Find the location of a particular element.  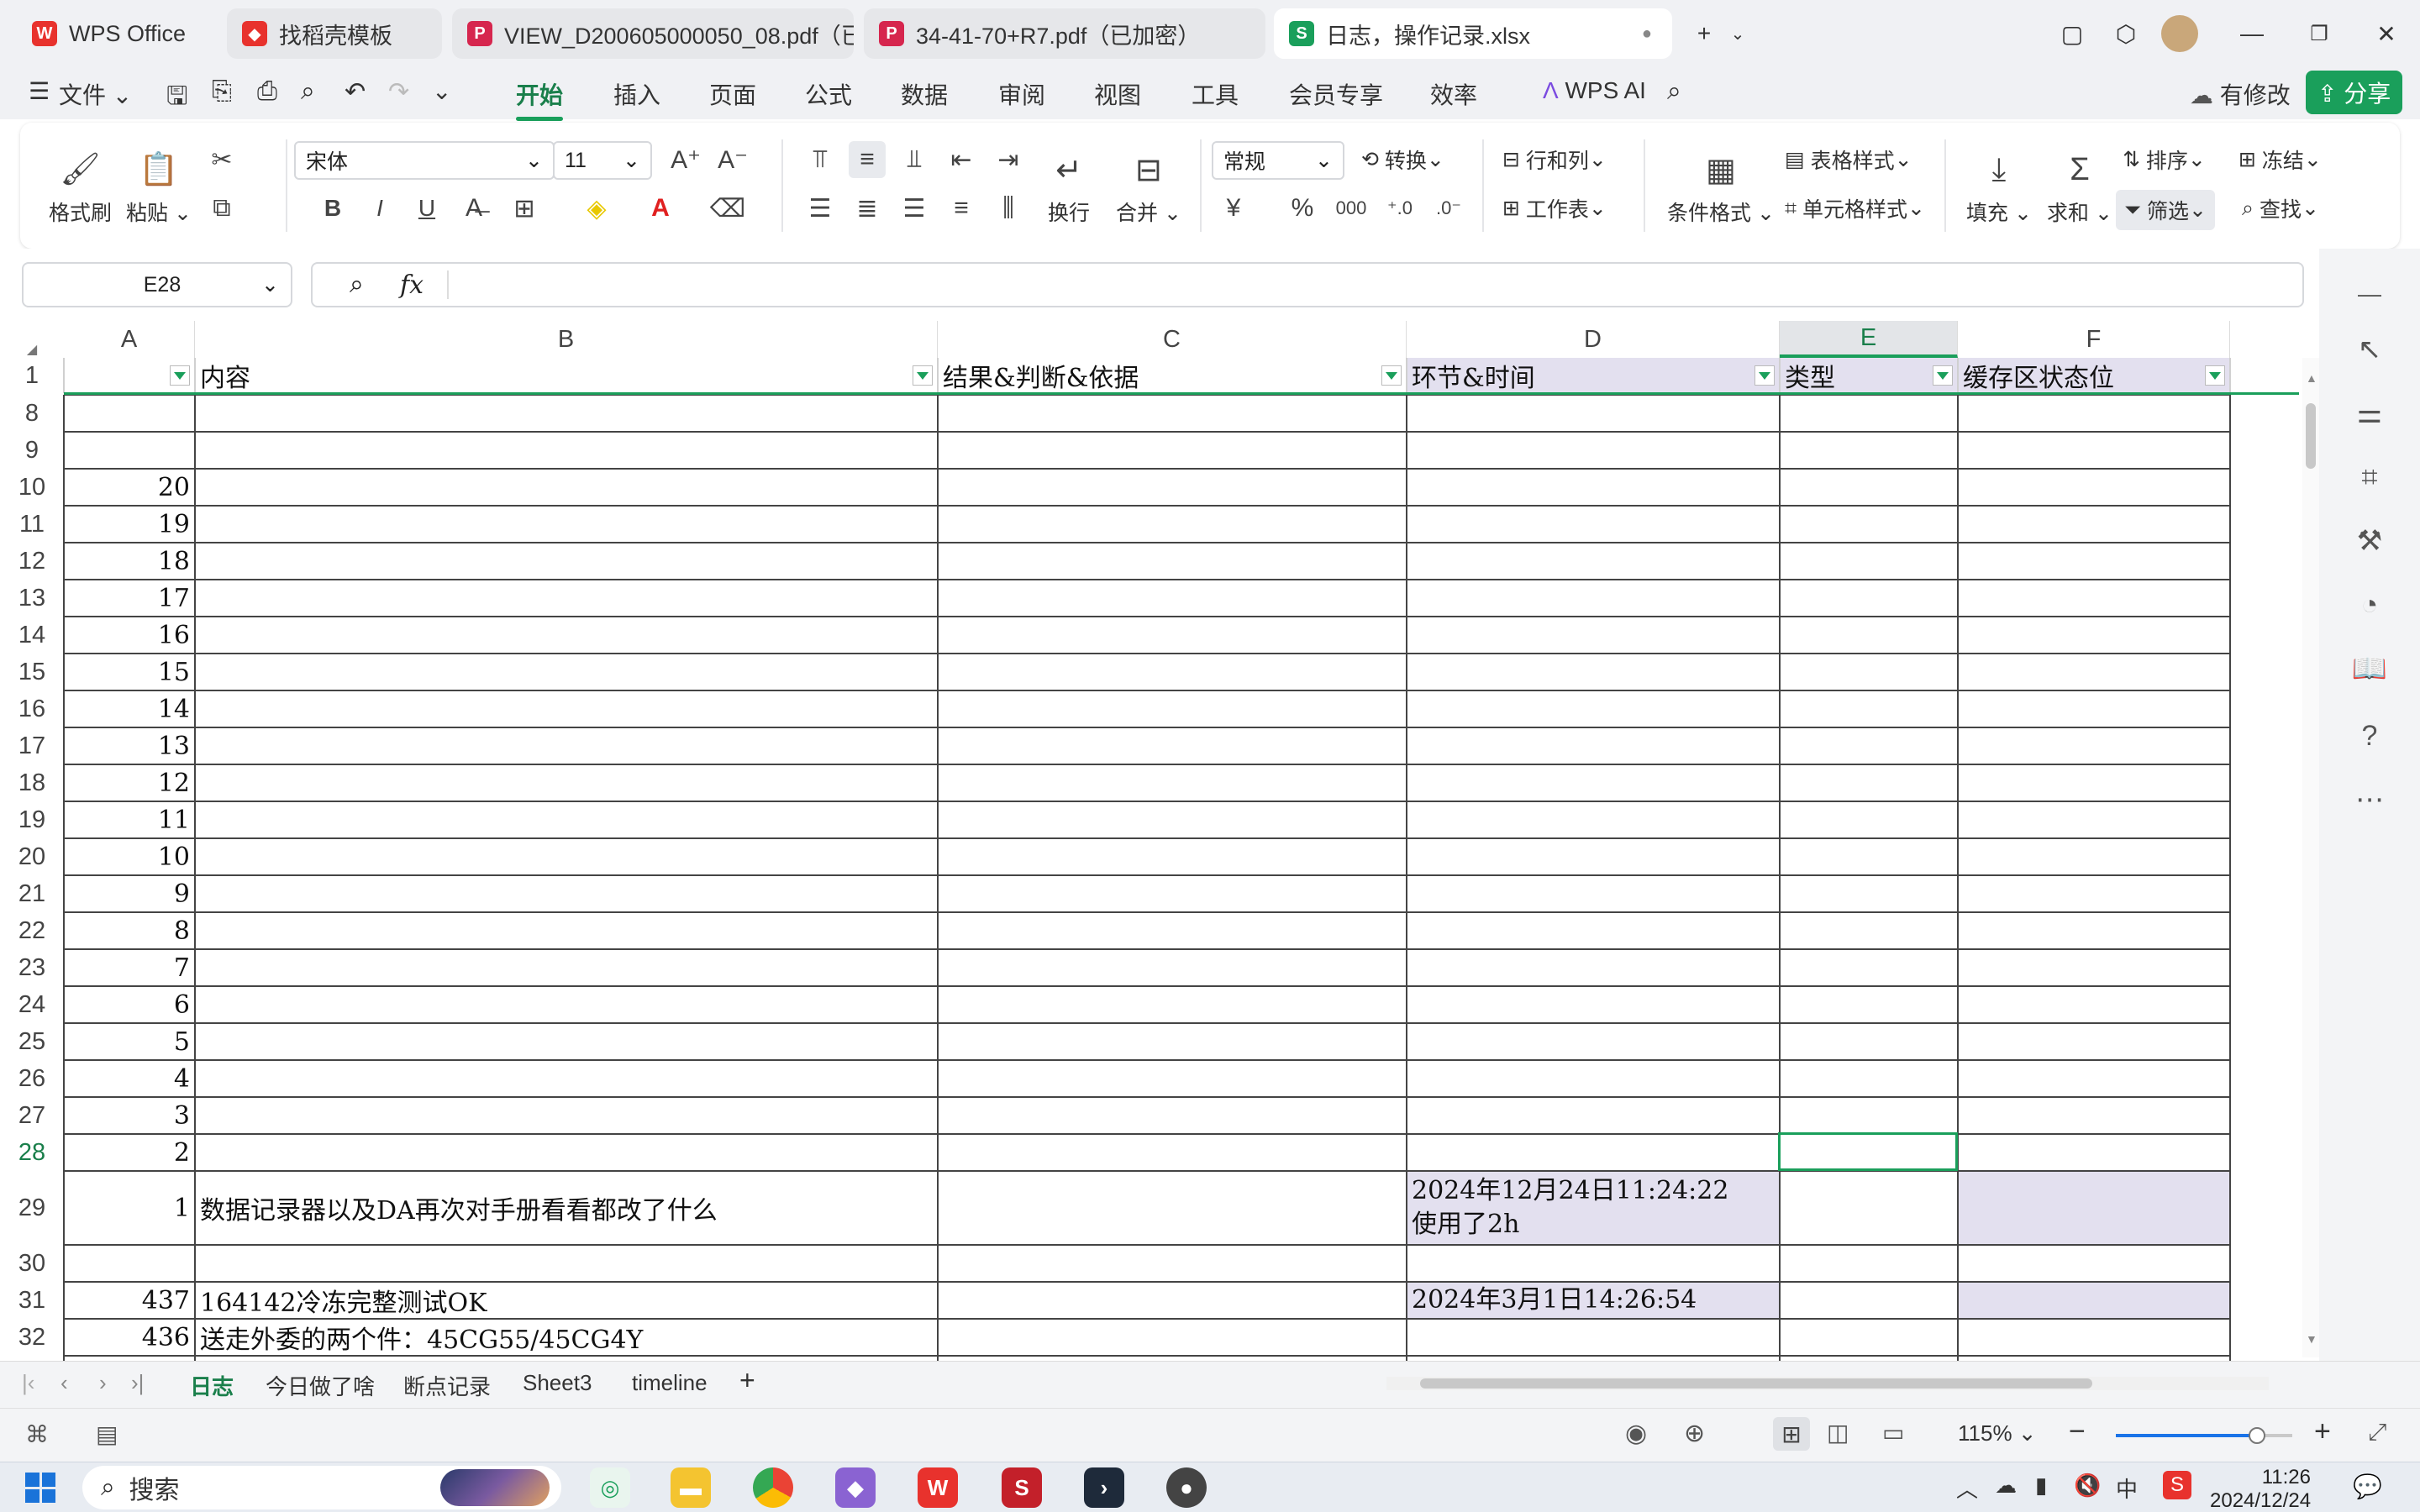

sheet-tab-log: 日志 is located at coordinates (211, 1390).